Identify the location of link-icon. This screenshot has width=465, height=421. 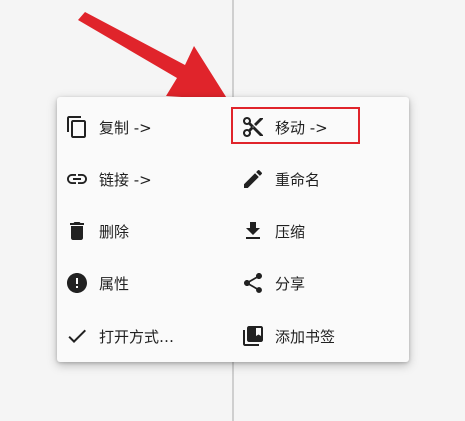
(77, 179).